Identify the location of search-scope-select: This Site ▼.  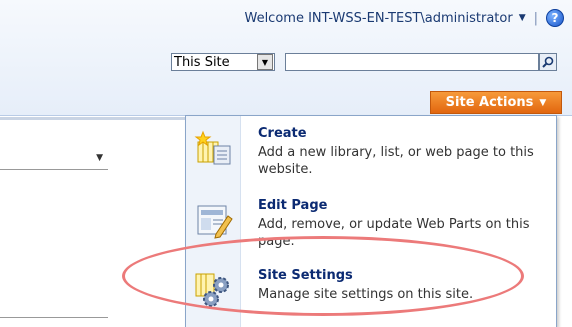
(223, 62).